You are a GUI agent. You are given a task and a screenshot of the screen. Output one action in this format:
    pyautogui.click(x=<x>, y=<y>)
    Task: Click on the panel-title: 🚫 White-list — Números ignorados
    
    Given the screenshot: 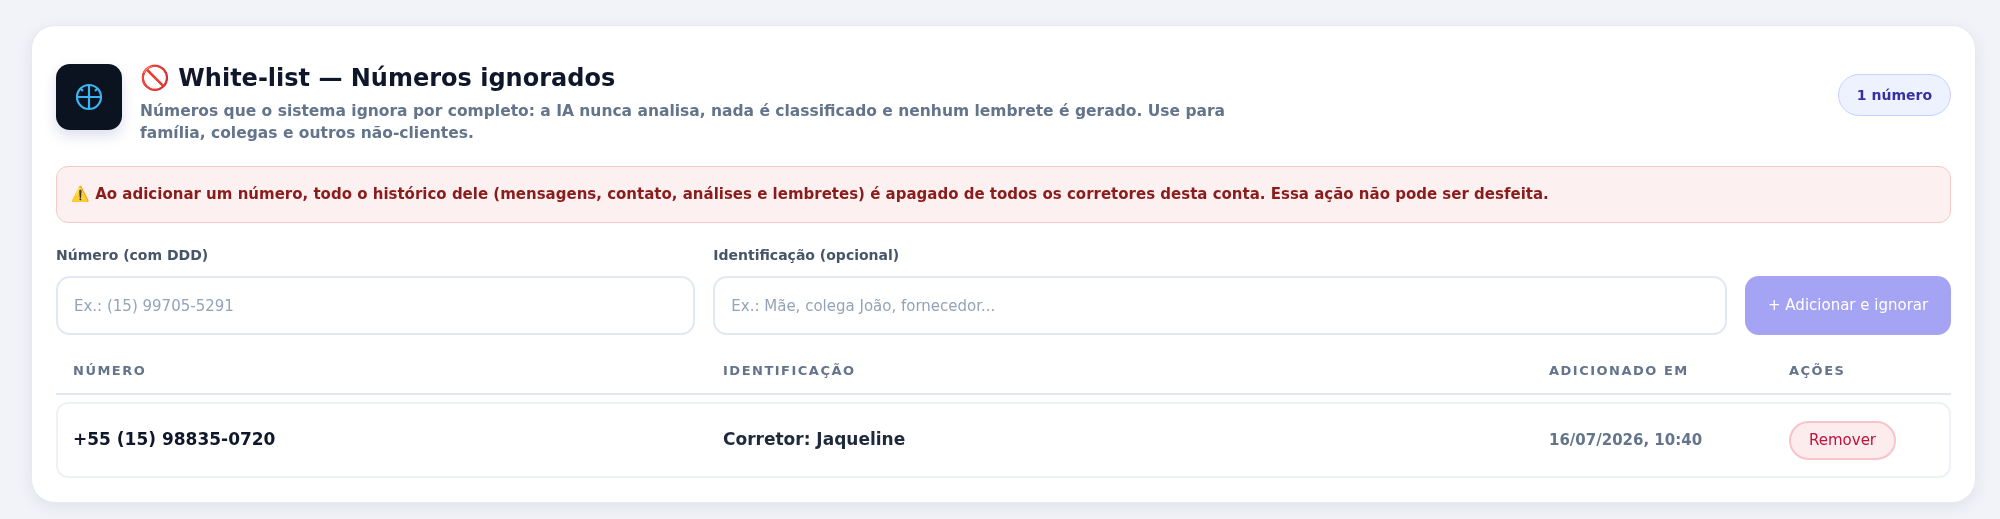 What is the action you would take?
    pyautogui.click(x=378, y=78)
    